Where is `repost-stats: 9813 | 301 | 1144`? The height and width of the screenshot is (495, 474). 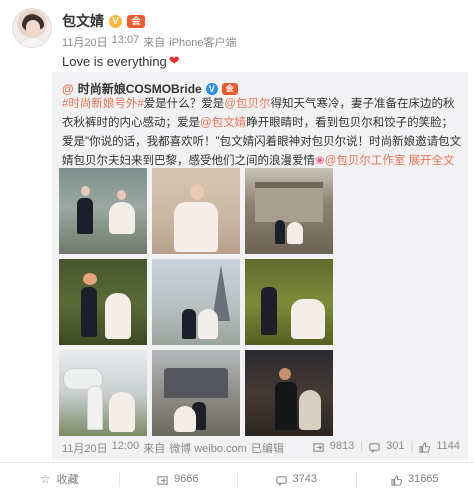 repost-stats: 9813 | 301 | 1144 is located at coordinates (386, 446).